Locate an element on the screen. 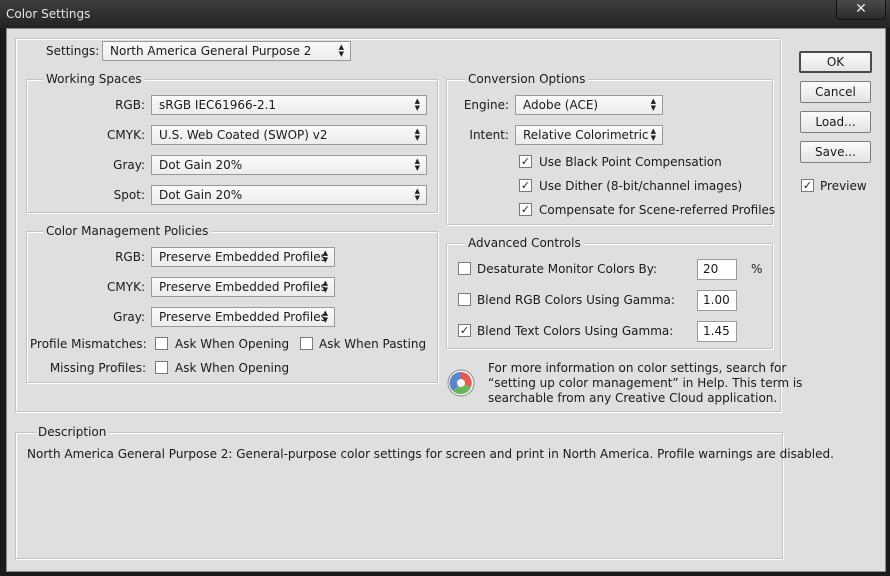 The image size is (890, 576). engine-select: Adobe (ACE) ▲ ▼ is located at coordinates (589, 105).